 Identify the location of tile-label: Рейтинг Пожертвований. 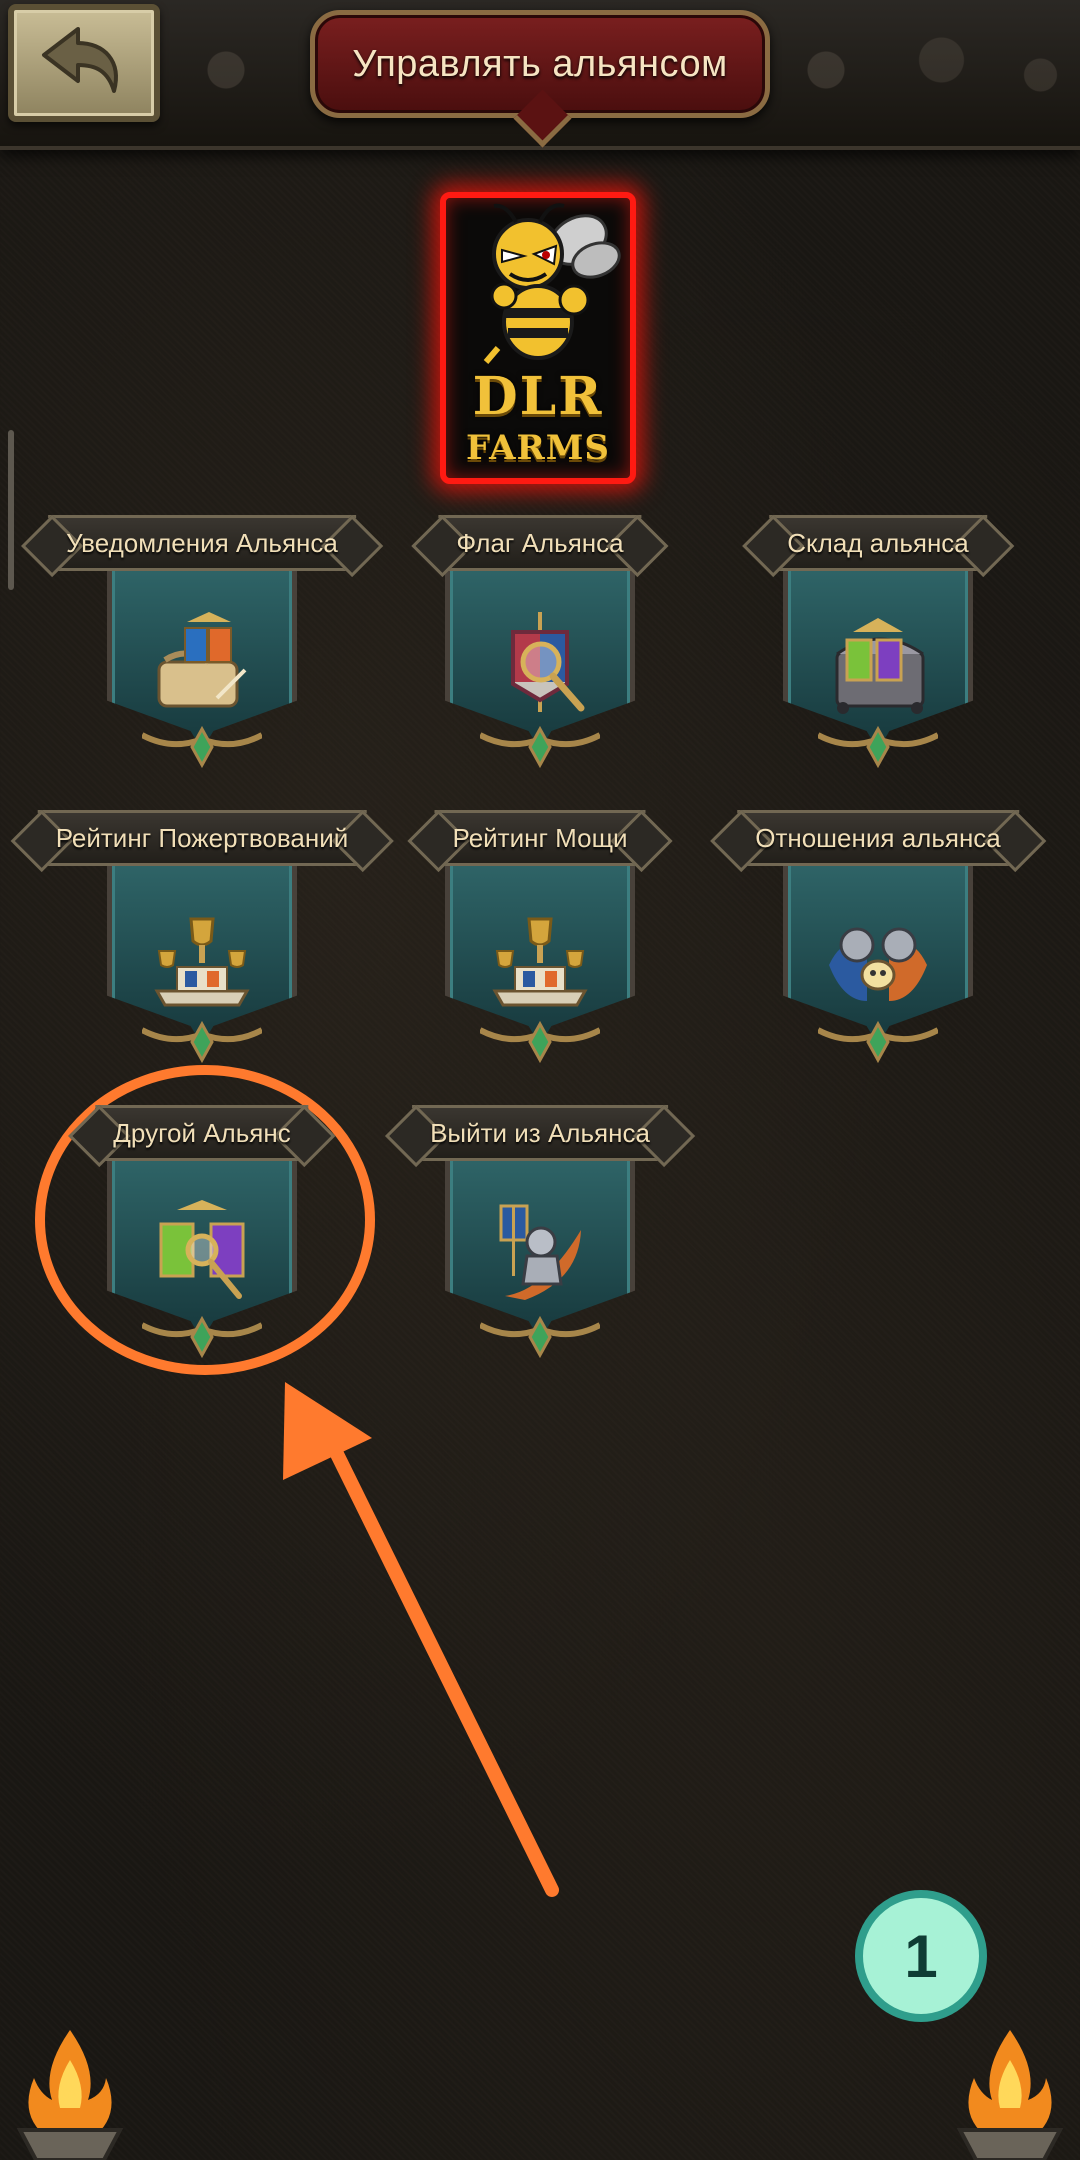
(202, 838).